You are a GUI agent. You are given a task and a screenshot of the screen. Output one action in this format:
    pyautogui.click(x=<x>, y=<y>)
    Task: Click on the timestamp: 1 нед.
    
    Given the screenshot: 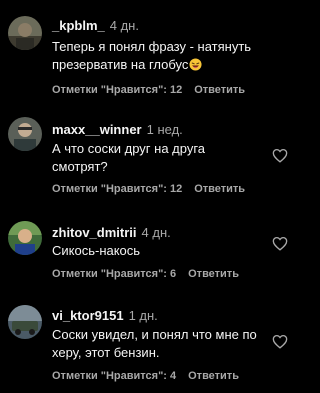 What is the action you would take?
    pyautogui.click(x=164, y=129)
    